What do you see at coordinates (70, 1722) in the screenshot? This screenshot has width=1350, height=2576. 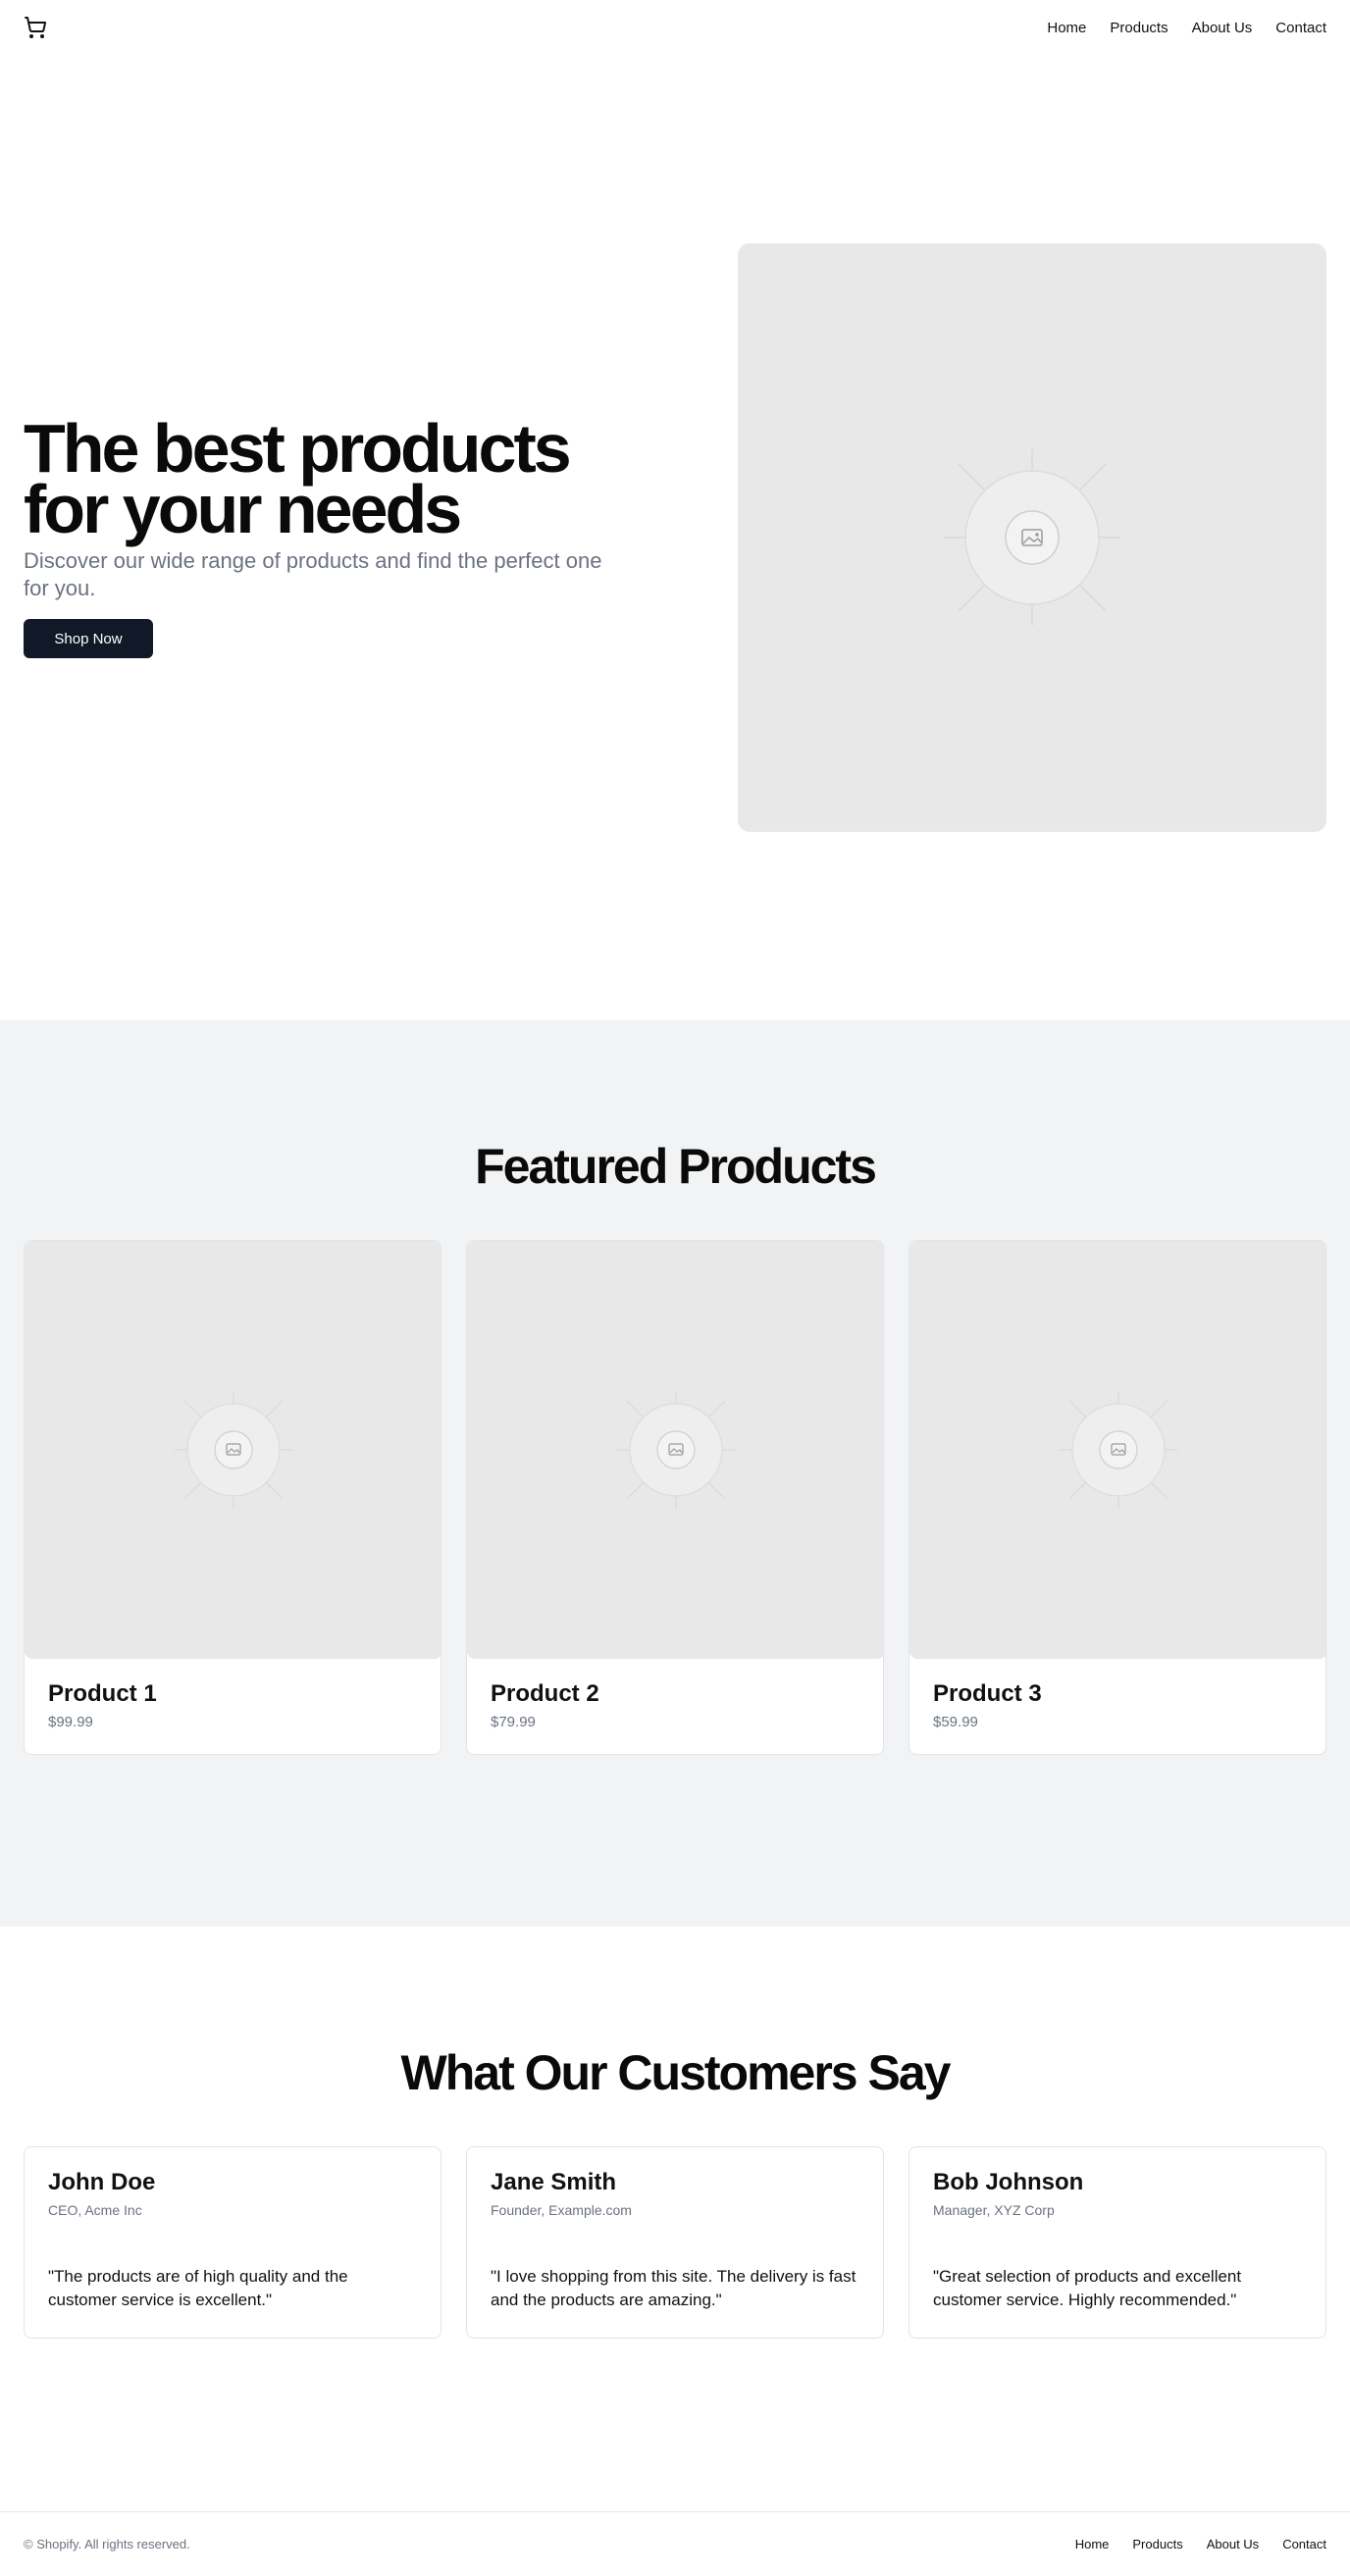 I see `product-price: $99.99` at bounding box center [70, 1722].